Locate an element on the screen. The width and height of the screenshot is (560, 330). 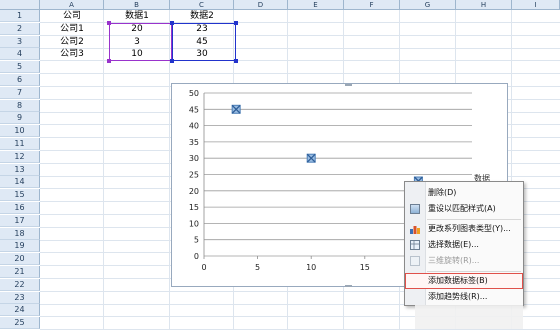
row-header-16: 16 is located at coordinates (20, 208).